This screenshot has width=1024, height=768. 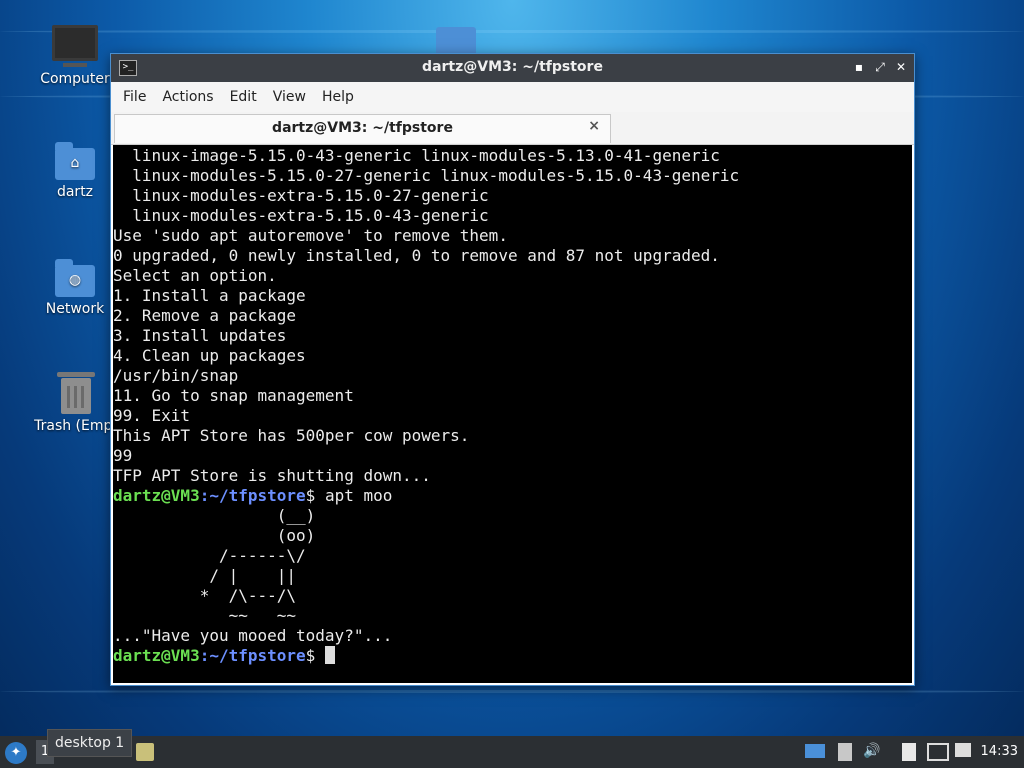 I want to click on tab-label: dartz@VM3: ~/tfpstore, so click(x=362, y=128).